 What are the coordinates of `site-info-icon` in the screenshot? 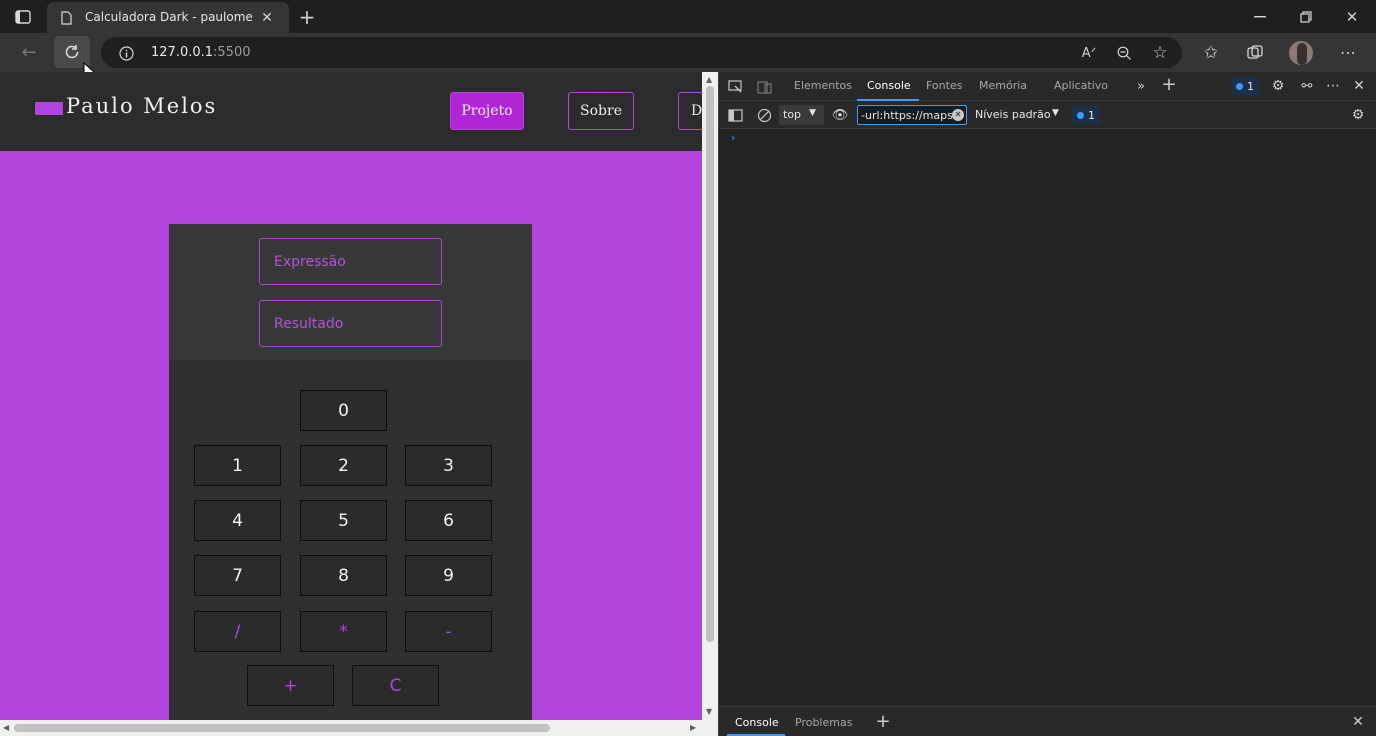 It's located at (126, 53).